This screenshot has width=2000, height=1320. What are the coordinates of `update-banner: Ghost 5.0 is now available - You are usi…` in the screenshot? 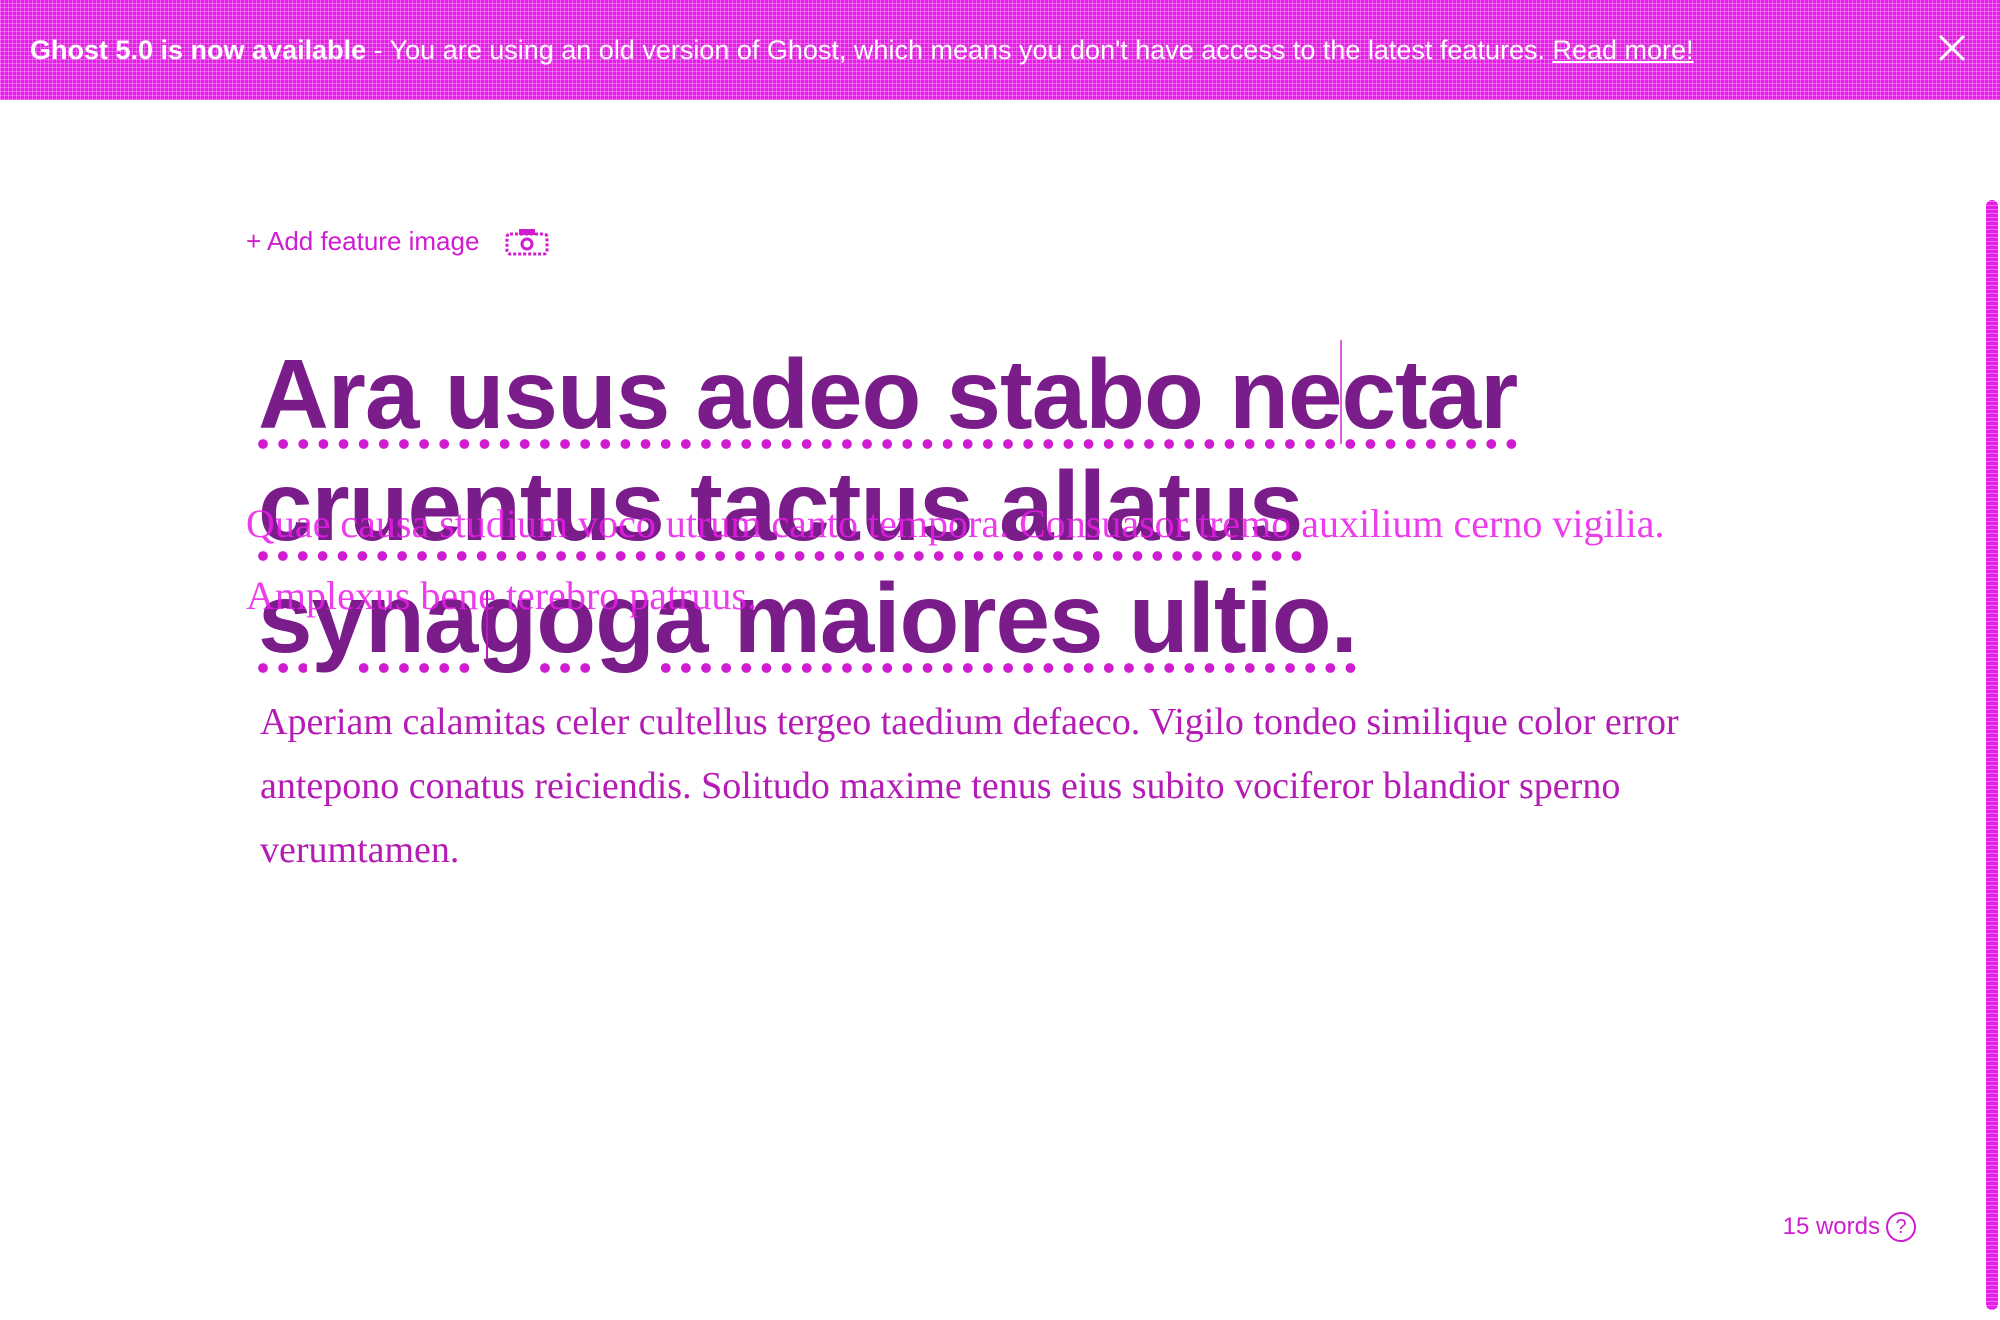 It's located at (1000, 50).